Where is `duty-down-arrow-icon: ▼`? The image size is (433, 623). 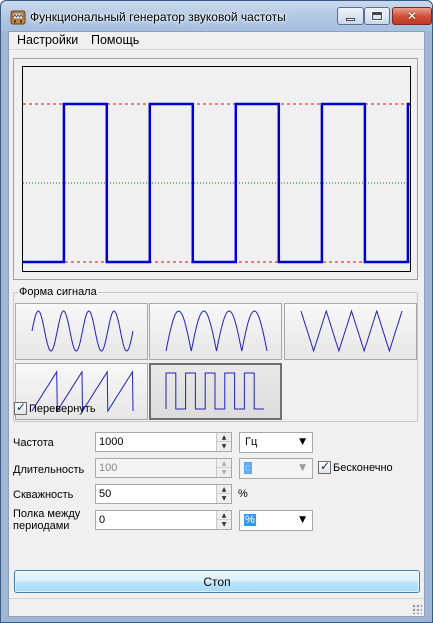 duty-down-arrow-icon: ▼ is located at coordinates (224, 498).